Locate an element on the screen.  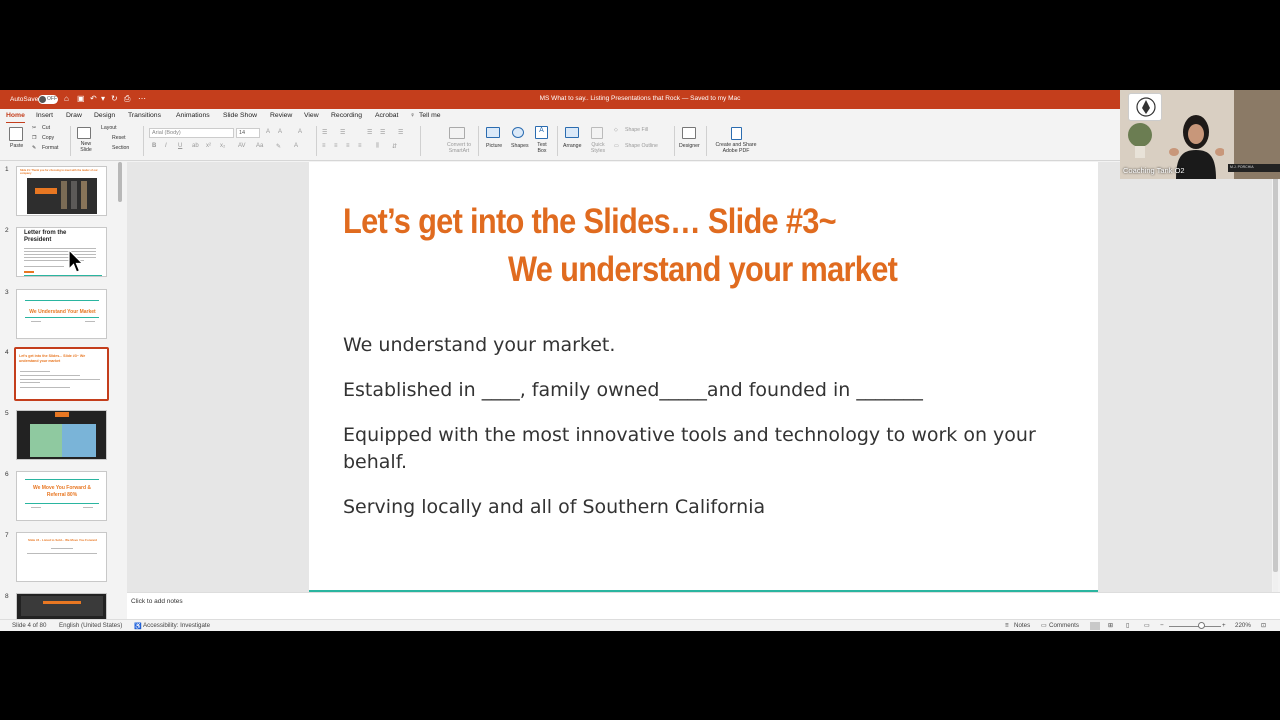
accessibility-button: Accessibility: Investigate is located at coordinates (176, 625).